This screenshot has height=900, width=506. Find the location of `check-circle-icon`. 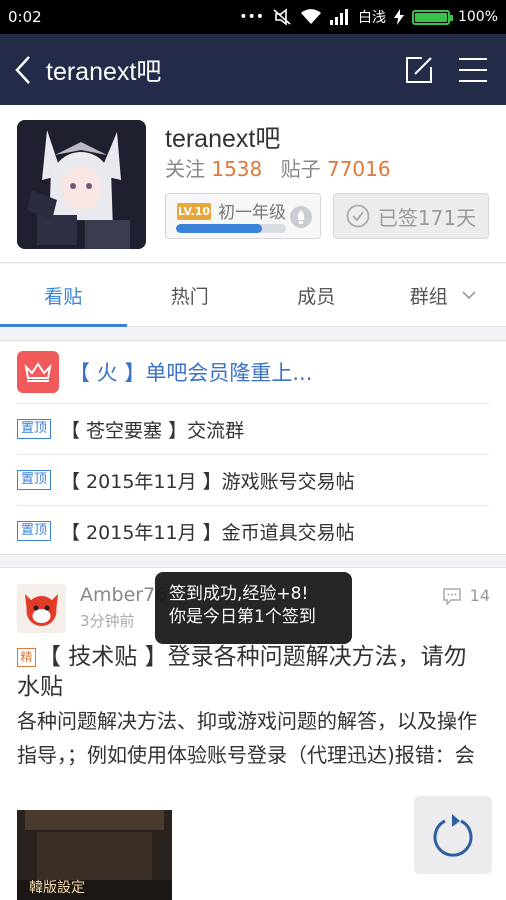

check-circle-icon is located at coordinates (358, 216).